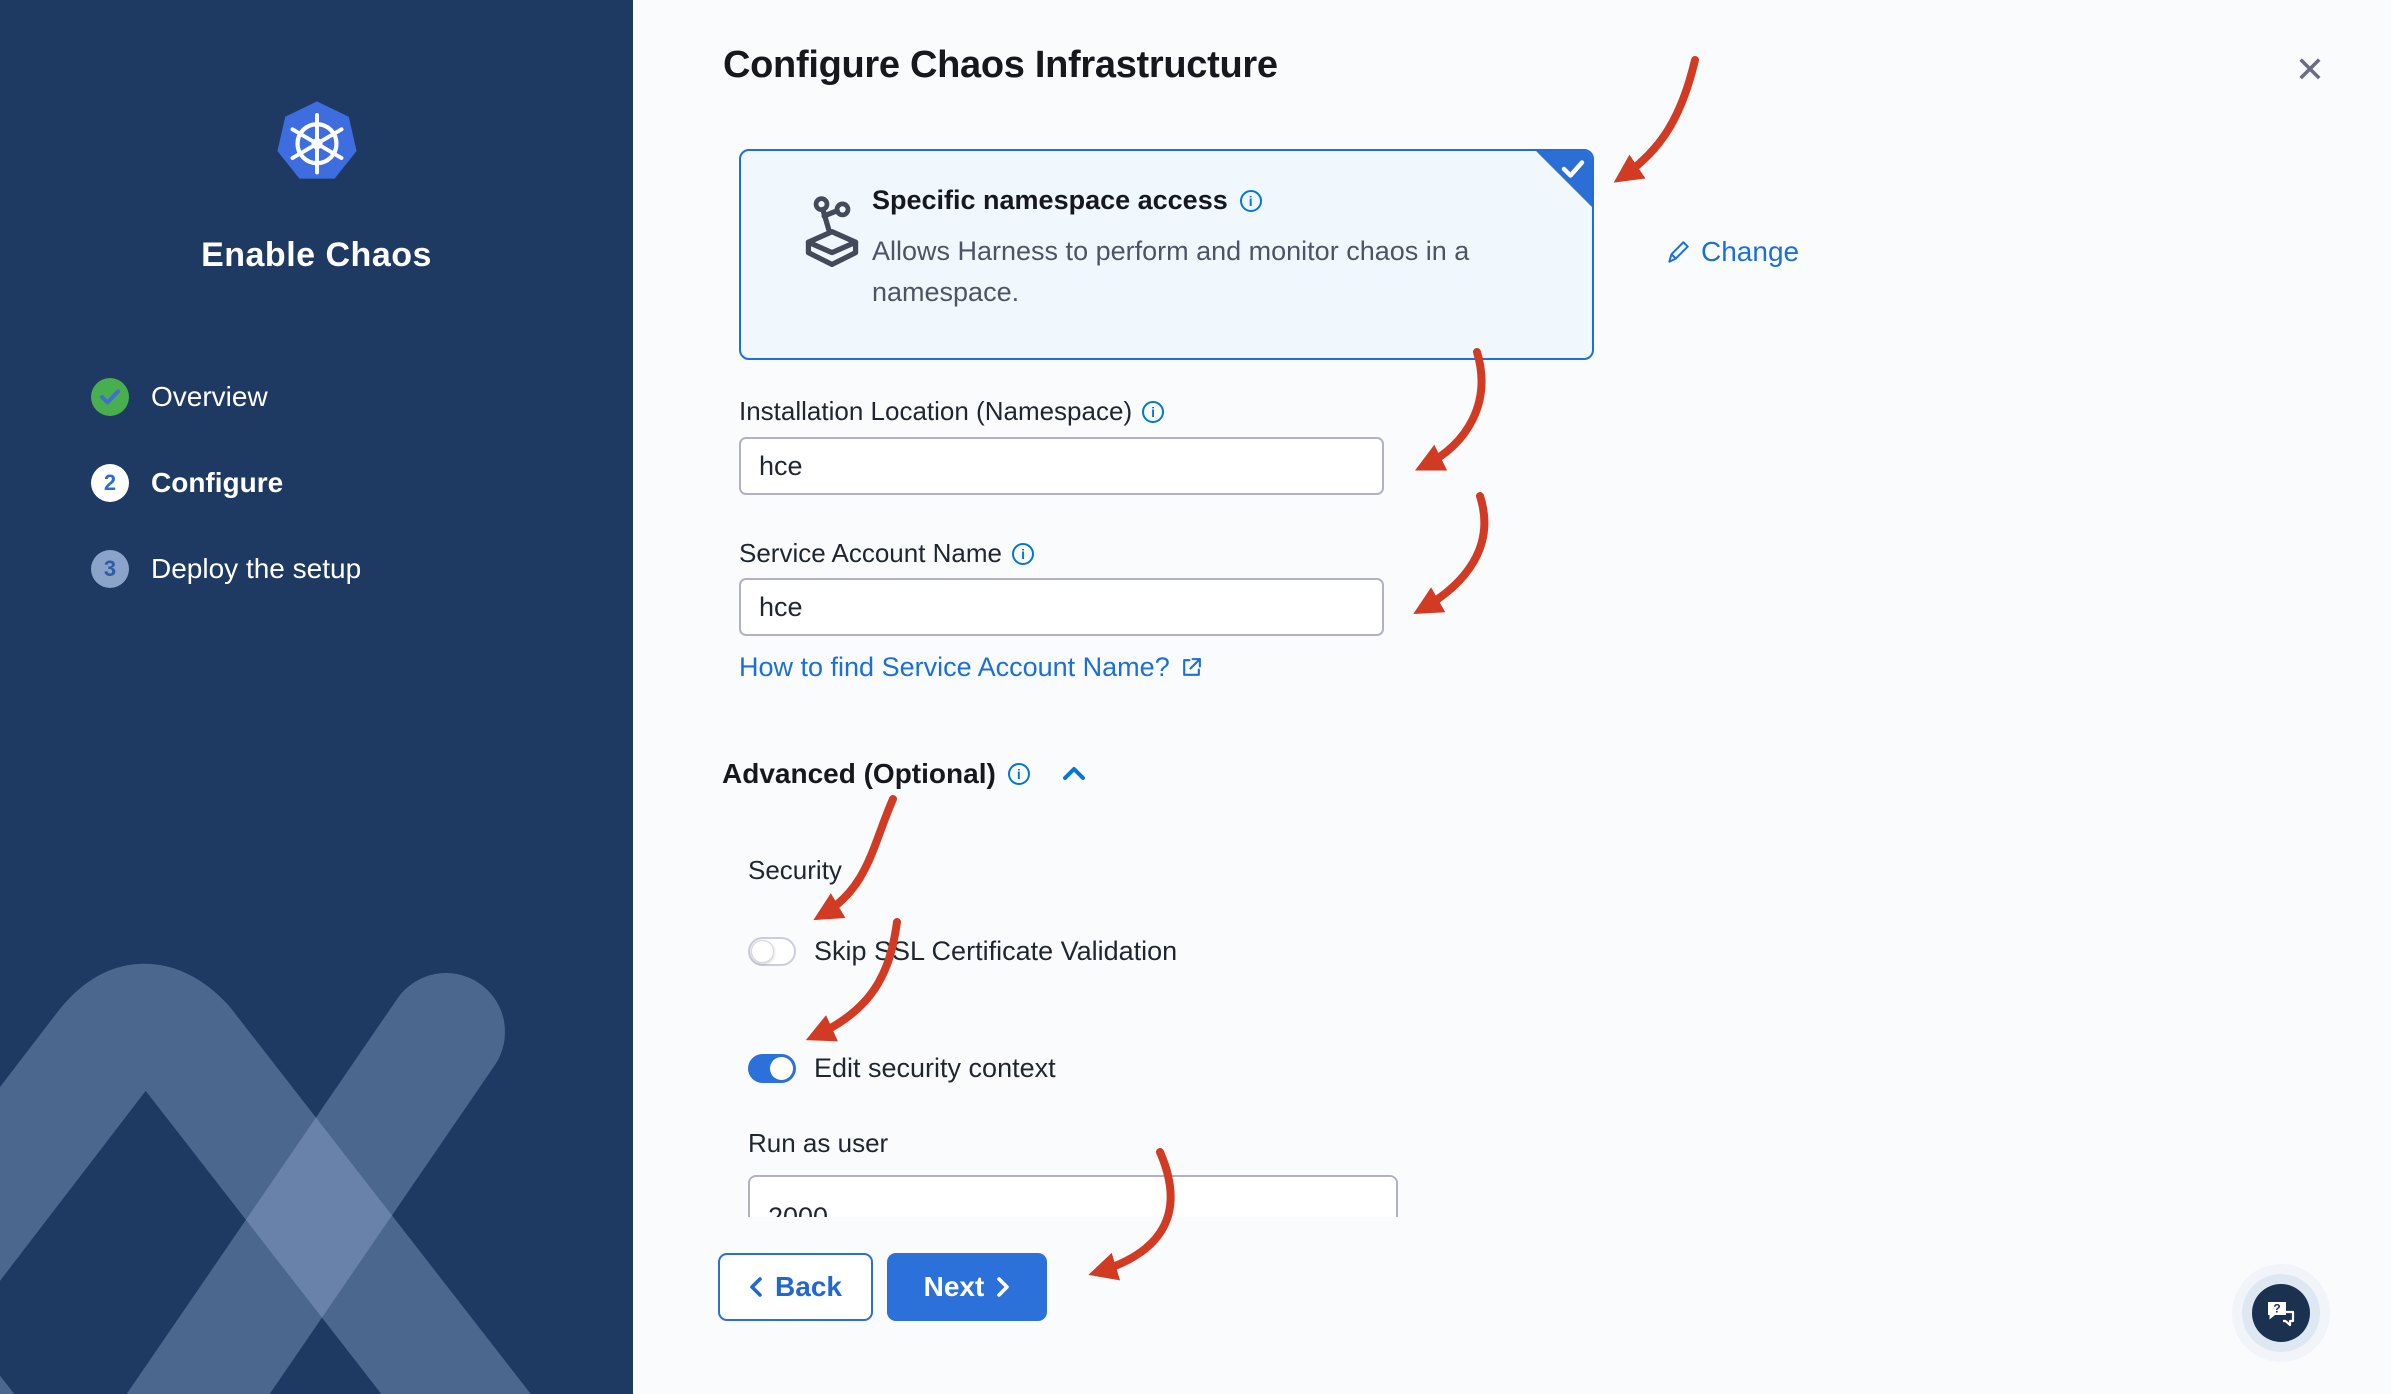  I want to click on next-button-label: Next, so click(954, 1286).